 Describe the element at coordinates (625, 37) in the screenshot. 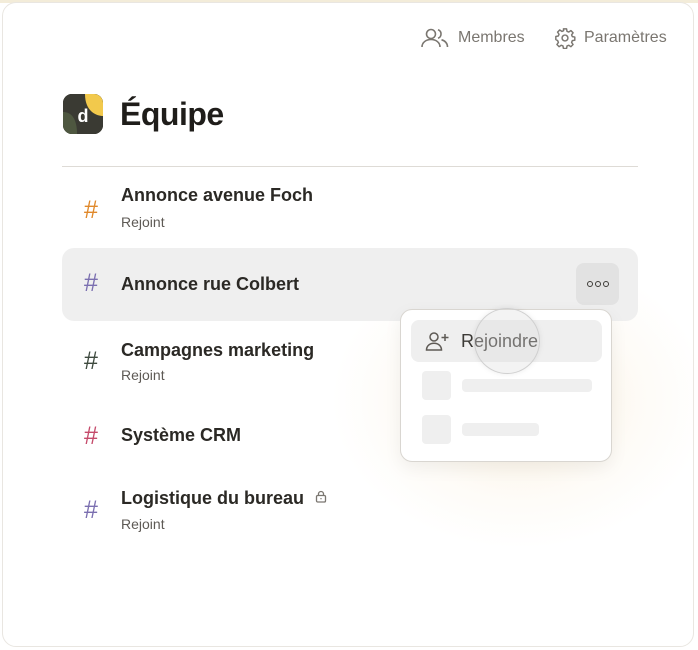

I see `settings-label: Paramètres` at that location.